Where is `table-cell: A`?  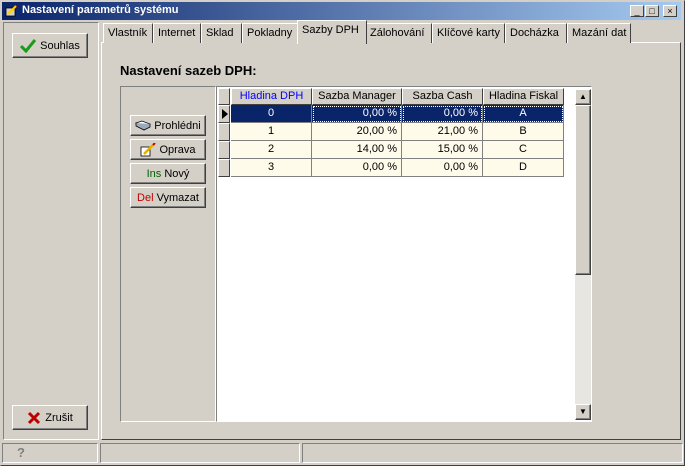 table-cell: A is located at coordinates (523, 114).